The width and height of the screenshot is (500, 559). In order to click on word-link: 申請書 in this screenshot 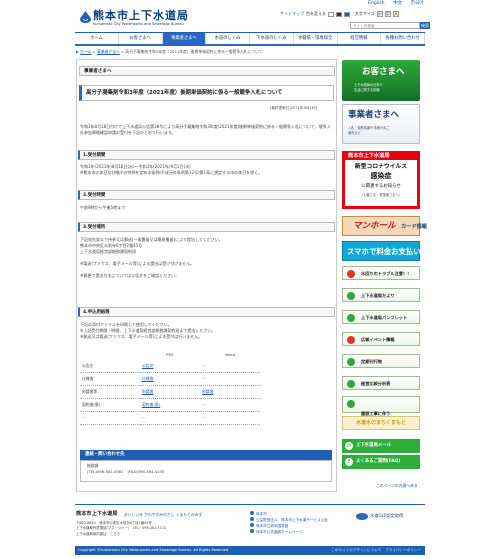, I will do `click(207, 391)`.